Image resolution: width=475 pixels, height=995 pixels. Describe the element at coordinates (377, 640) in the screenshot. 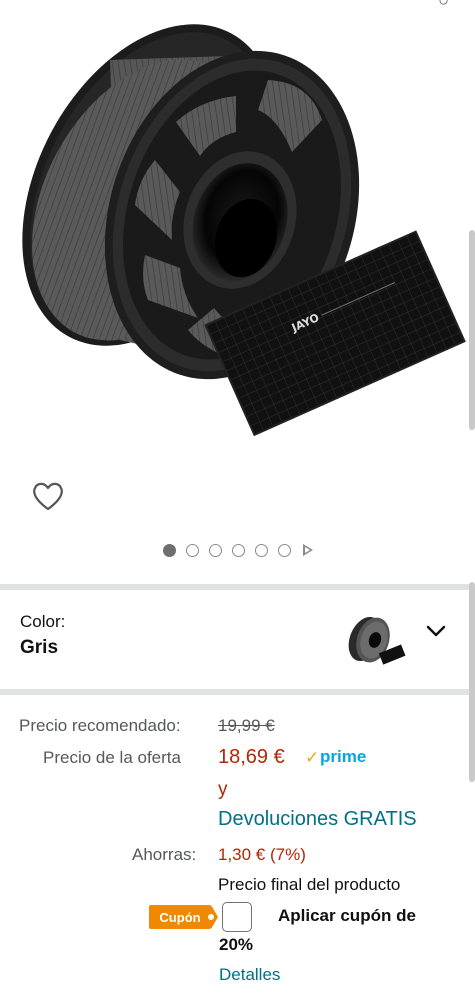

I see `color-thumbnail-image` at that location.